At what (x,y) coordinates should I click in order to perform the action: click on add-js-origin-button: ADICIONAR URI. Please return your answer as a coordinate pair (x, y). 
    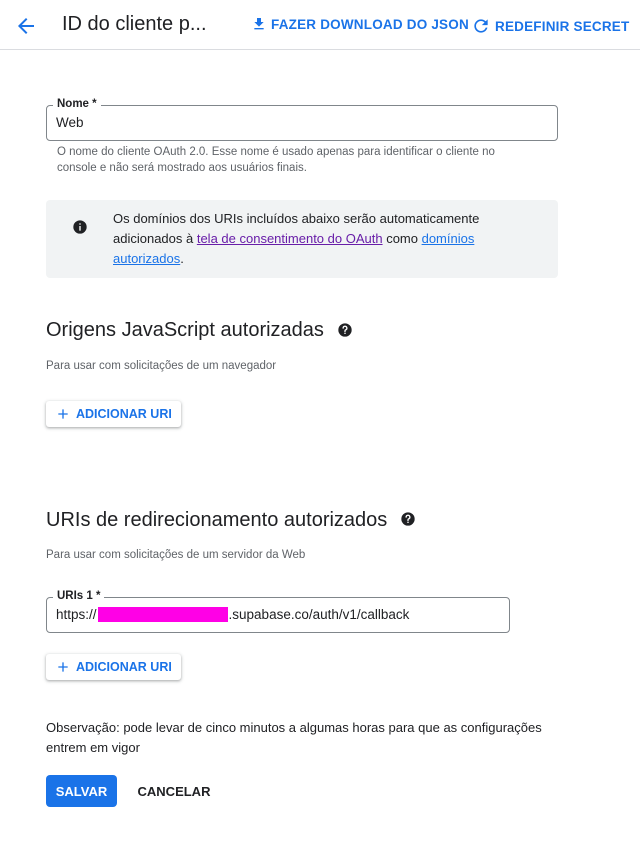
    Looking at the image, I should click on (113, 414).